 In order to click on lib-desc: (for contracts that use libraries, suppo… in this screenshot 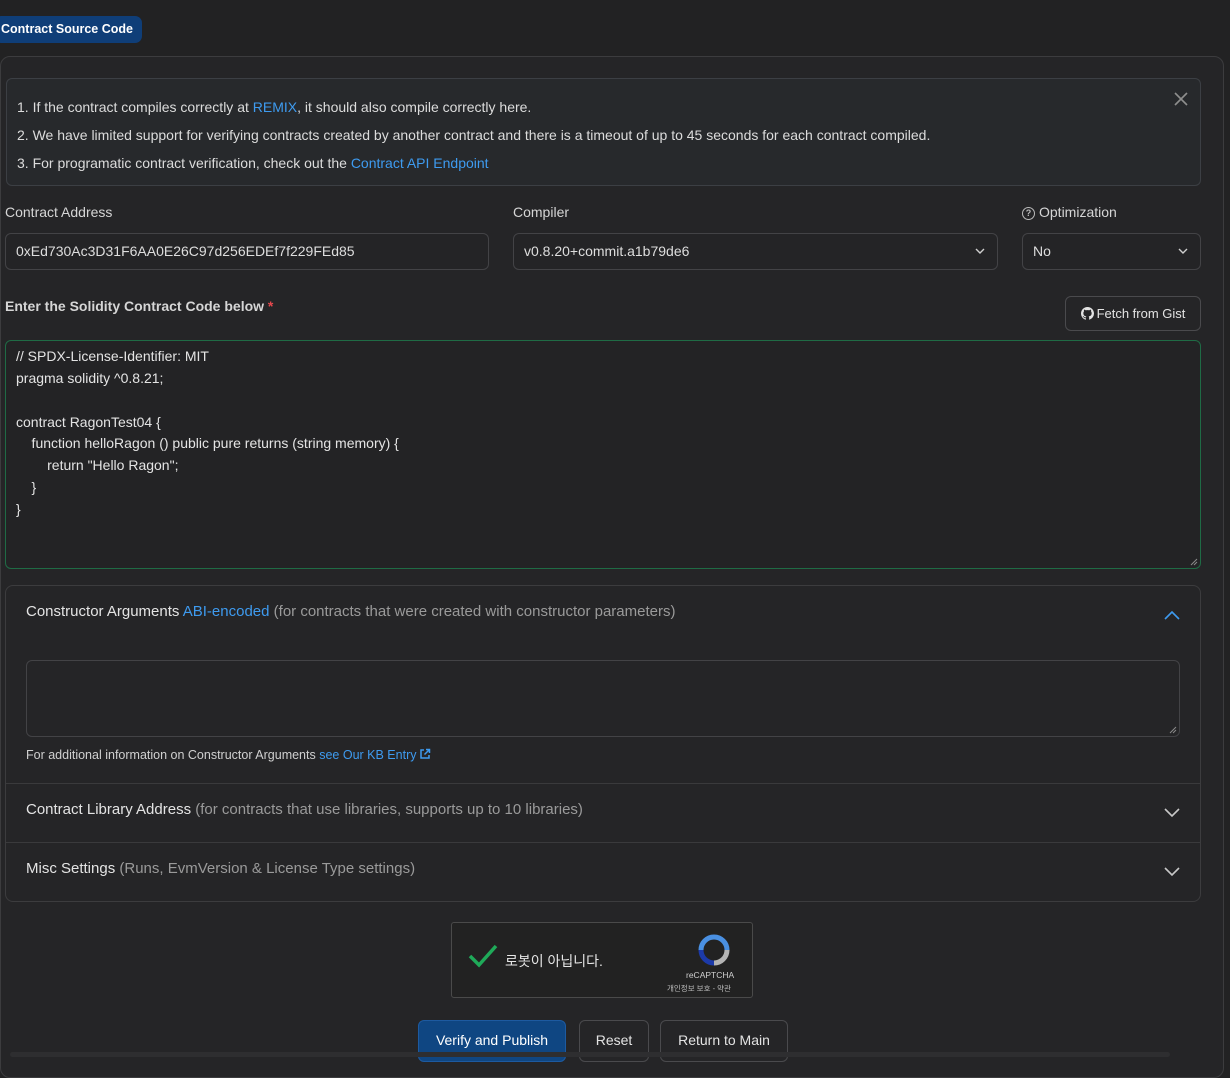, I will do `click(389, 809)`.